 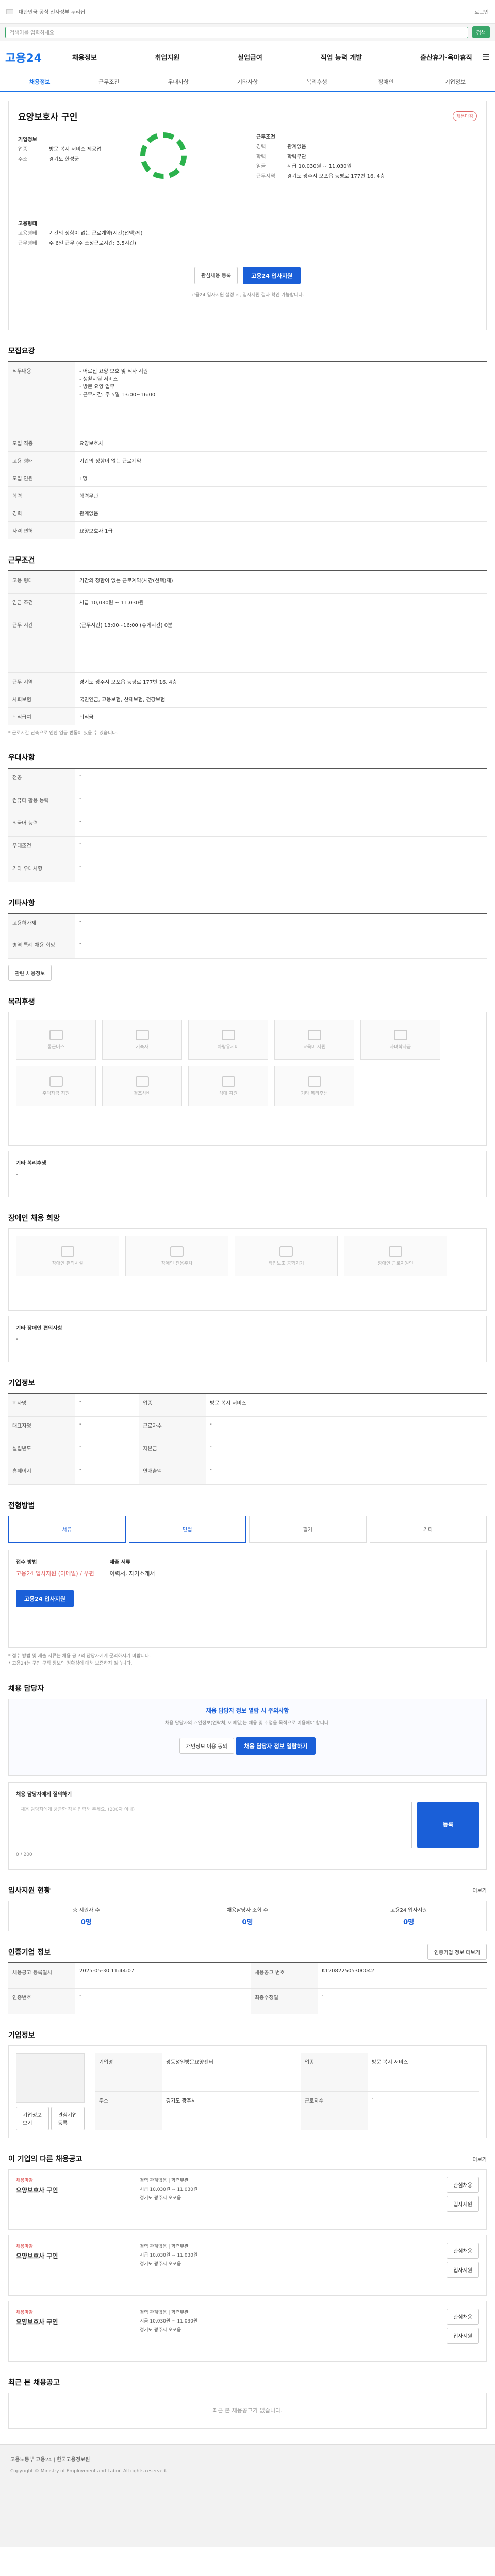 I want to click on section-title: 장애인 채용 희망, so click(x=34, y=1218).